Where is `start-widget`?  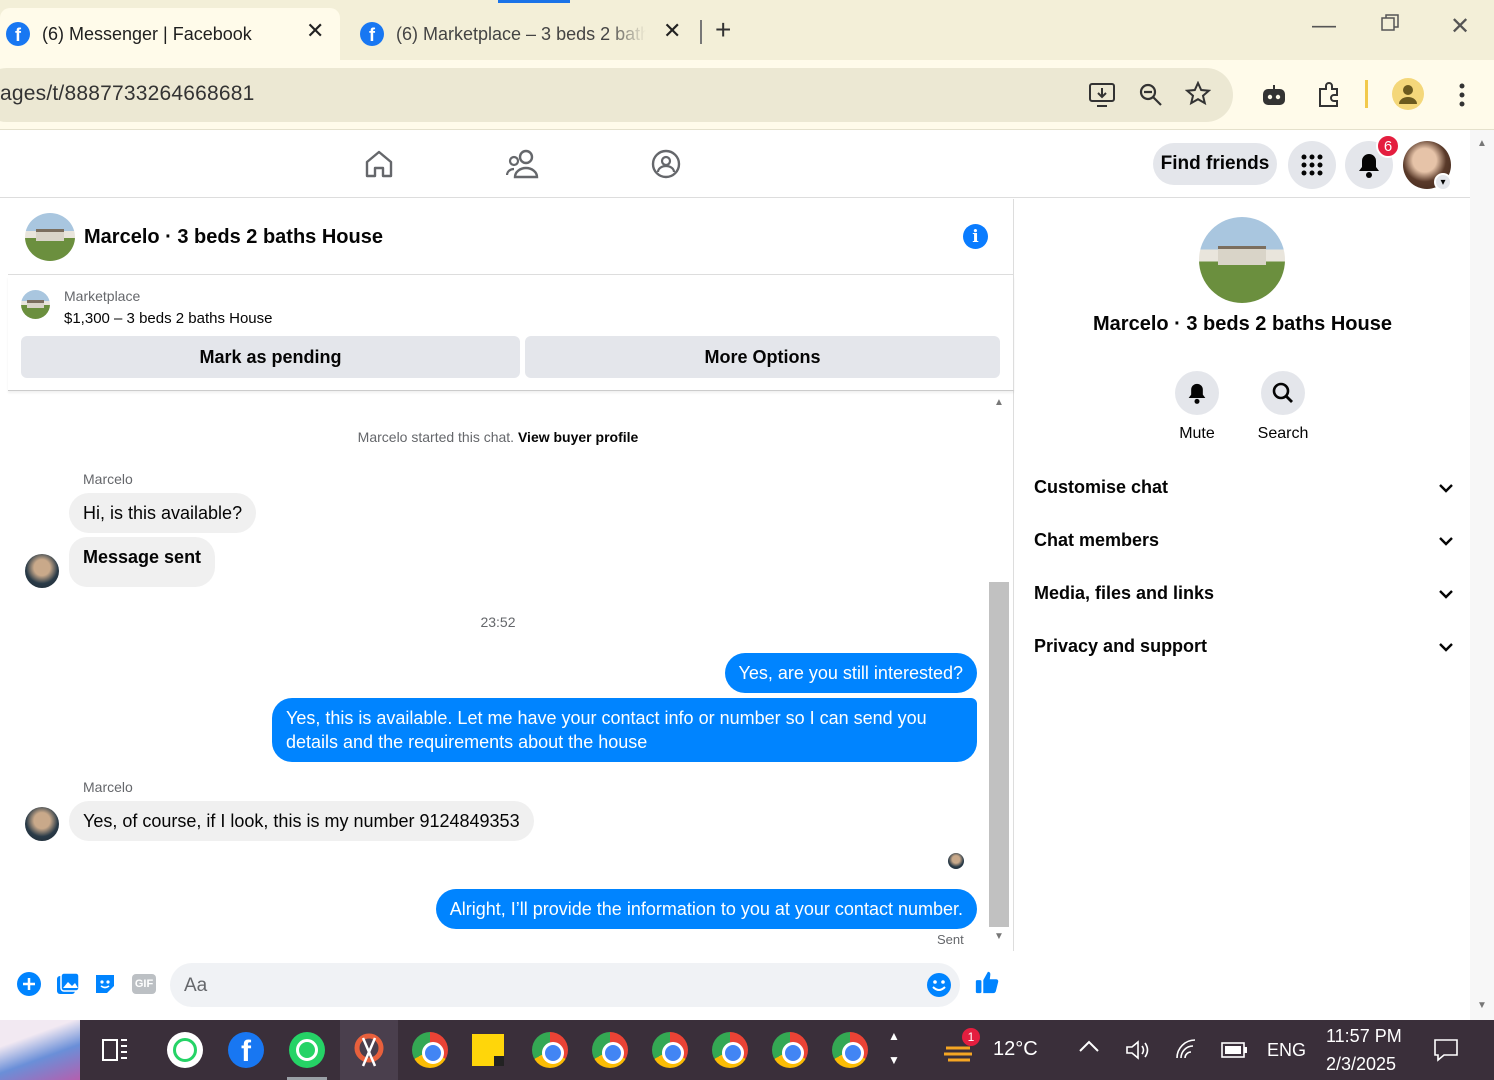 start-widget is located at coordinates (40, 1050).